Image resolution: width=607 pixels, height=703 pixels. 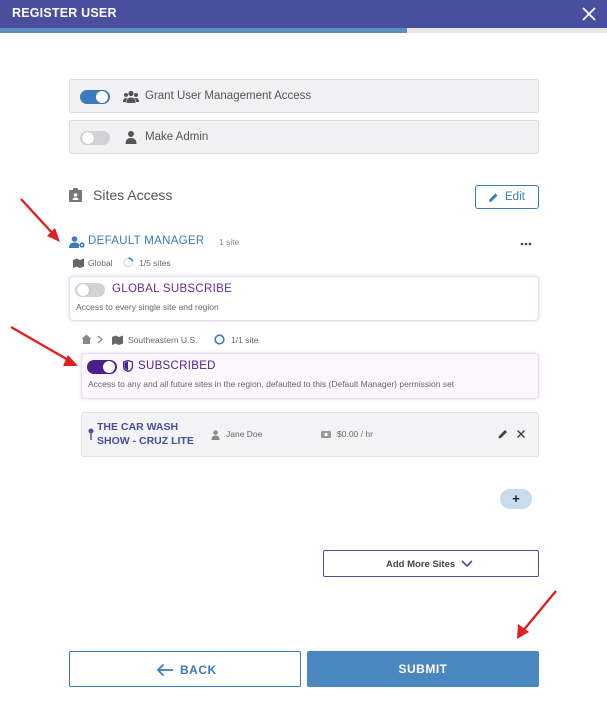 I want to click on submit-button: SUBMIT, so click(x=423, y=669).